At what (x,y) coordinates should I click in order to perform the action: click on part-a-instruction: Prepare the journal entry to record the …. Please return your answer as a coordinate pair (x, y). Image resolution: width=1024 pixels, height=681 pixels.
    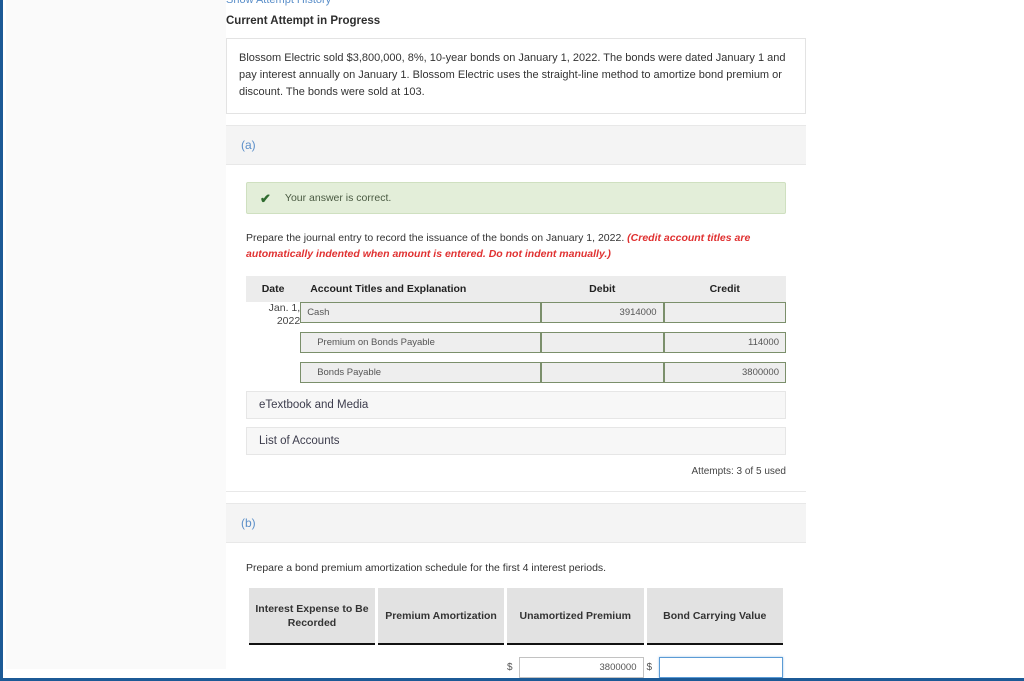
    Looking at the image, I should click on (516, 246).